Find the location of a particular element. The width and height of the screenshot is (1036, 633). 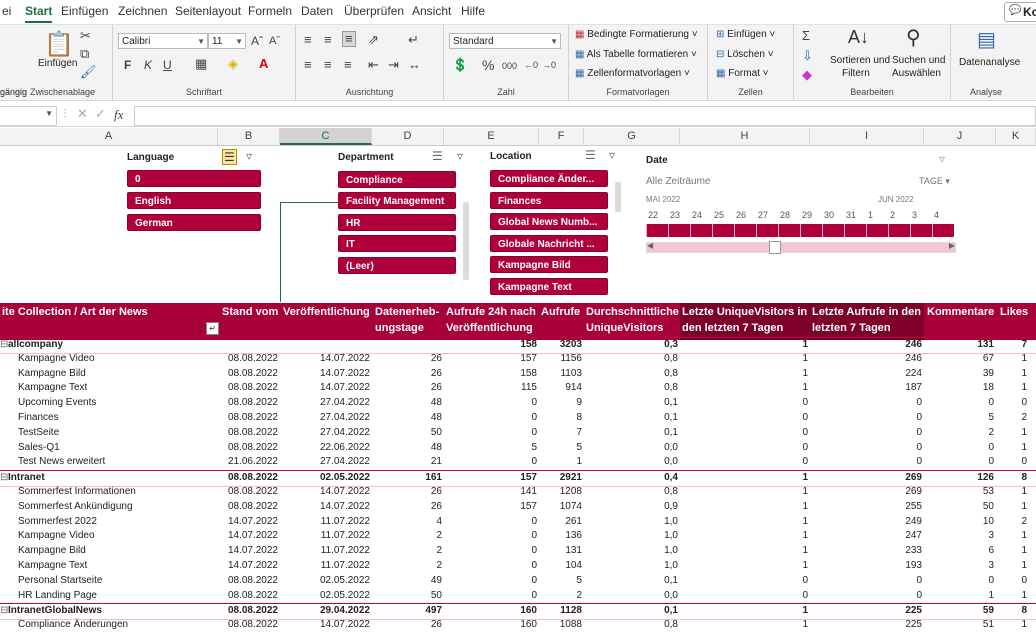

column-header-k: K is located at coordinates (1016, 136).